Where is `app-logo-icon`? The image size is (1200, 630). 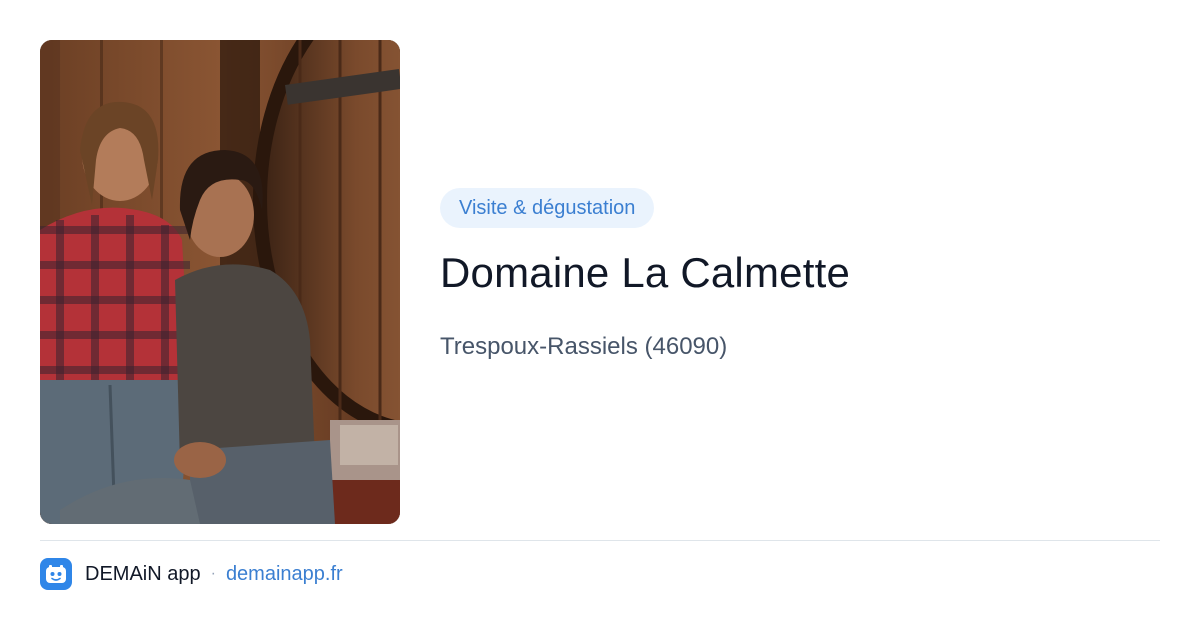 app-logo-icon is located at coordinates (56, 574).